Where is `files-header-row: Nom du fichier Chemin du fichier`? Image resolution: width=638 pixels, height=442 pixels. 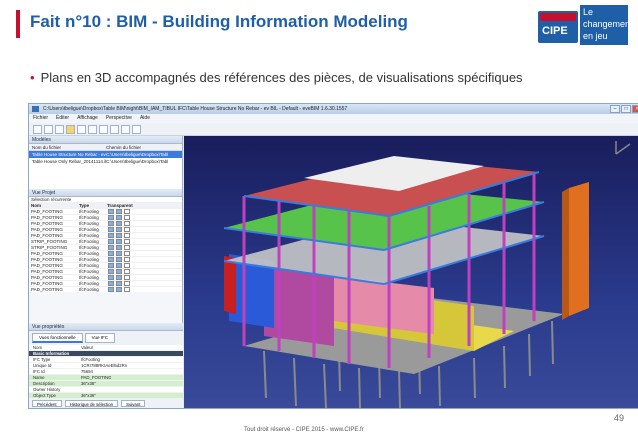
files-header-row: Nom du fichier Chemin du fichier is located at coordinates (105, 147).